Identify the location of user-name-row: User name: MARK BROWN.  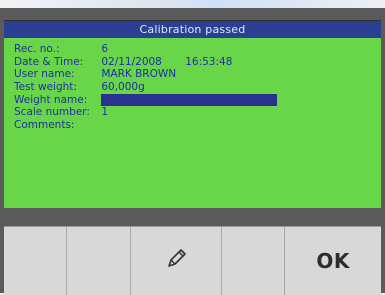
(145, 74).